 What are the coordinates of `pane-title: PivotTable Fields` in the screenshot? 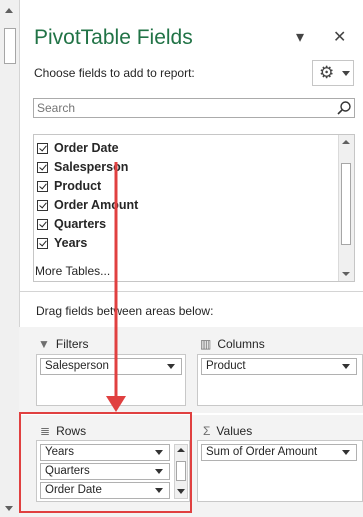 It's located at (113, 37).